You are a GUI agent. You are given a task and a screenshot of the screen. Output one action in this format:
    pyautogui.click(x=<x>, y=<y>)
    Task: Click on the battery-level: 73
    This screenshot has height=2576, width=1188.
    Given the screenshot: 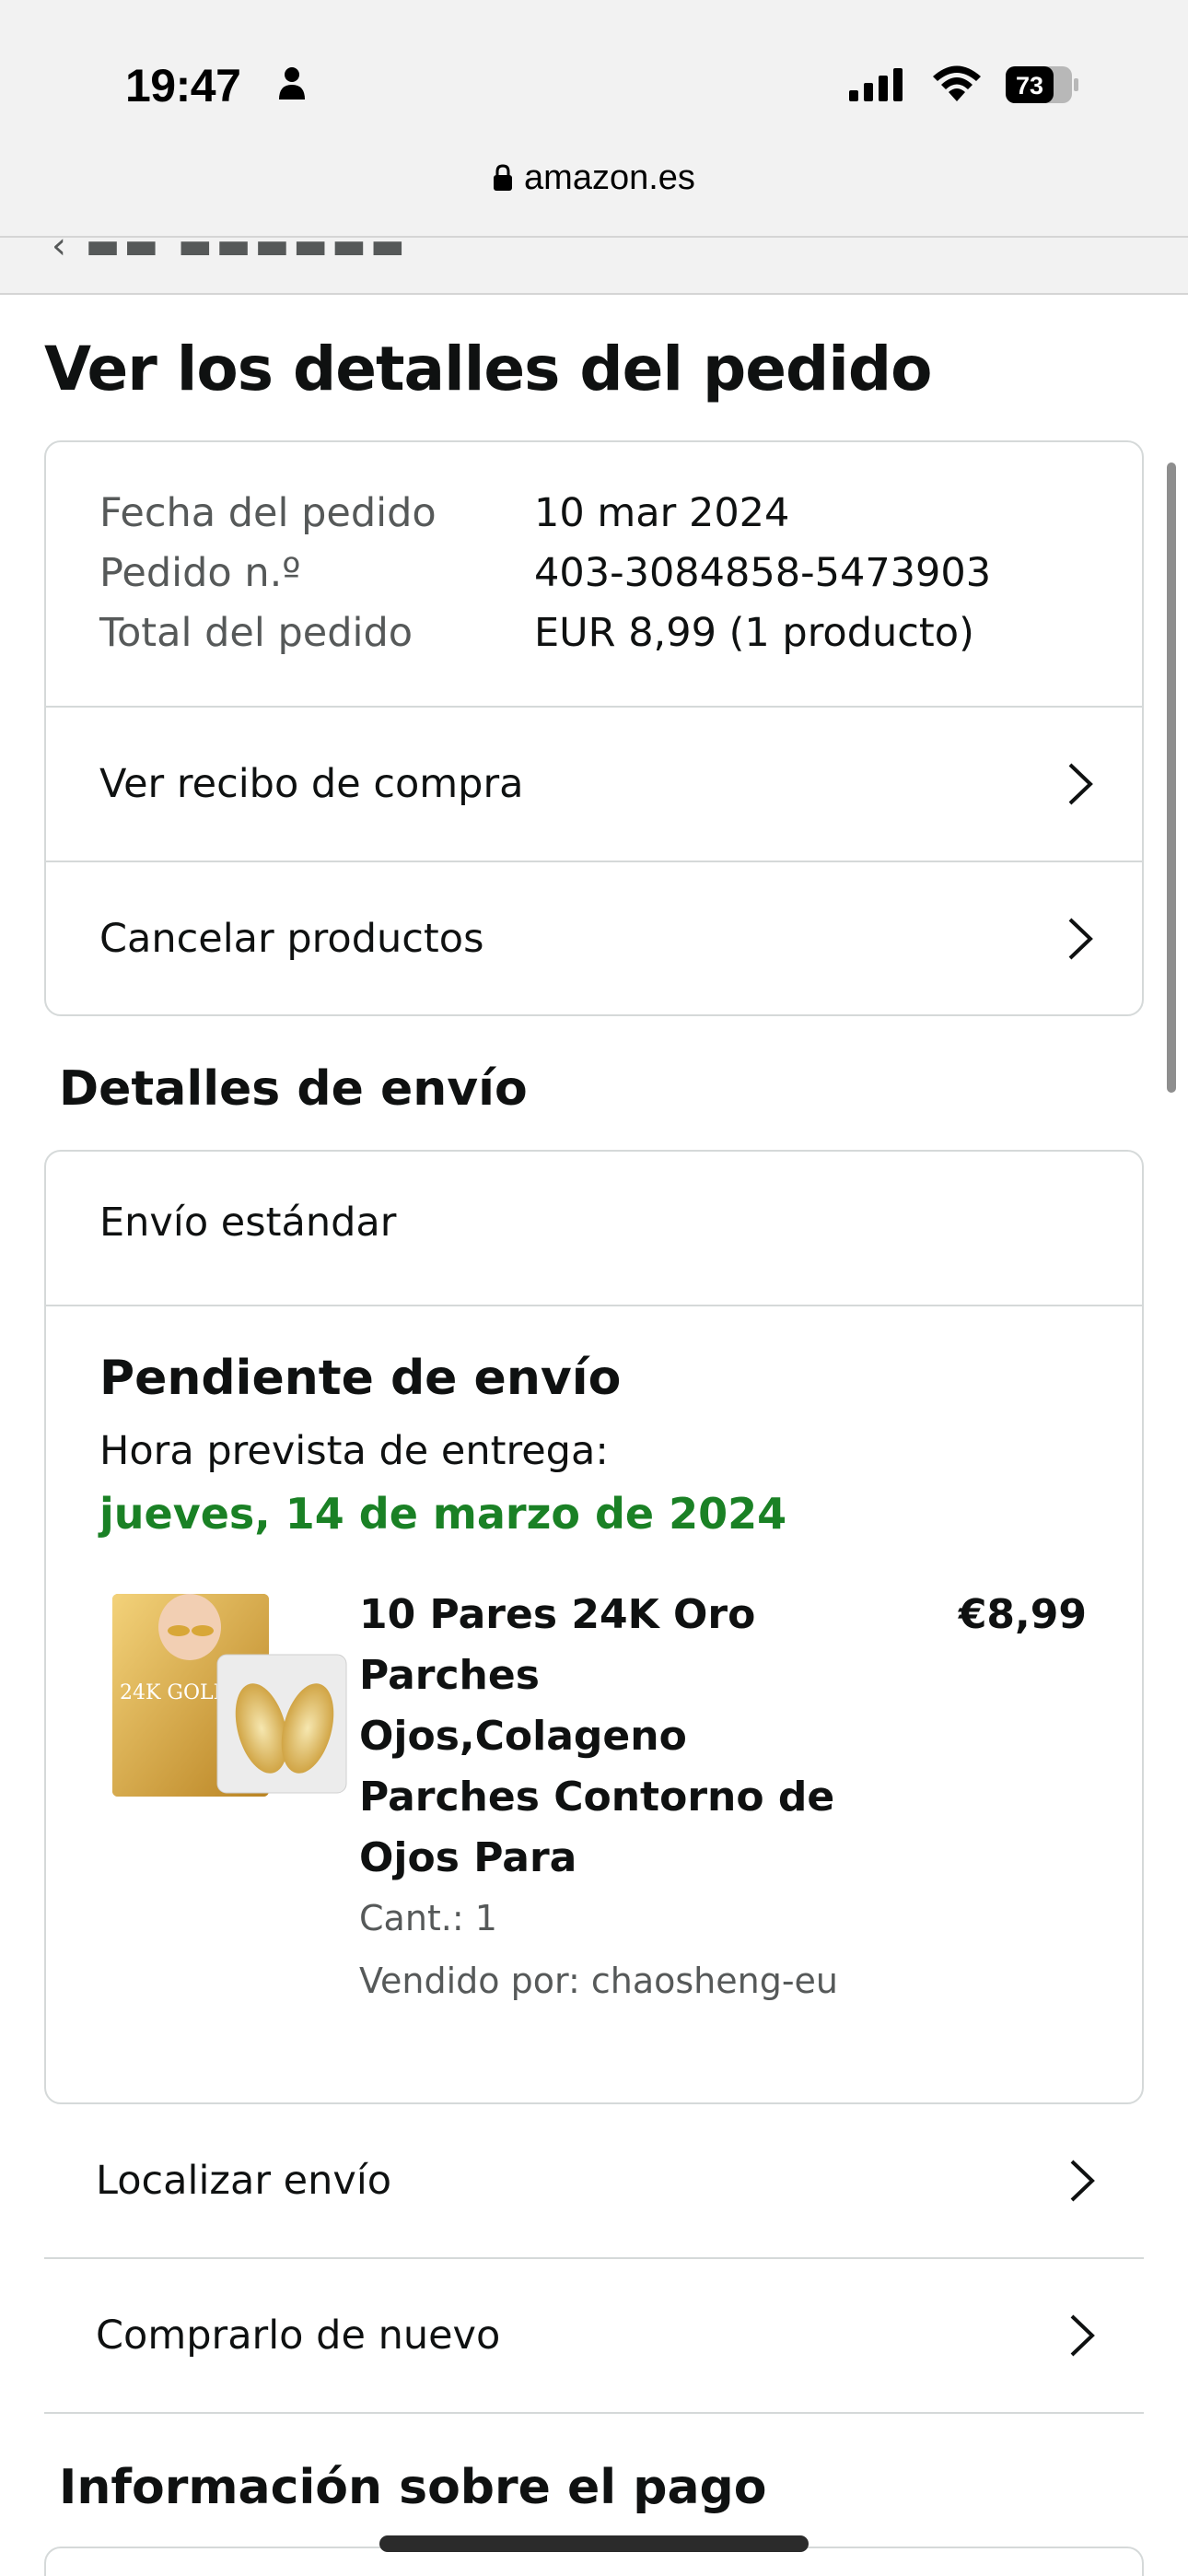 What is the action you would take?
    pyautogui.click(x=1029, y=86)
    